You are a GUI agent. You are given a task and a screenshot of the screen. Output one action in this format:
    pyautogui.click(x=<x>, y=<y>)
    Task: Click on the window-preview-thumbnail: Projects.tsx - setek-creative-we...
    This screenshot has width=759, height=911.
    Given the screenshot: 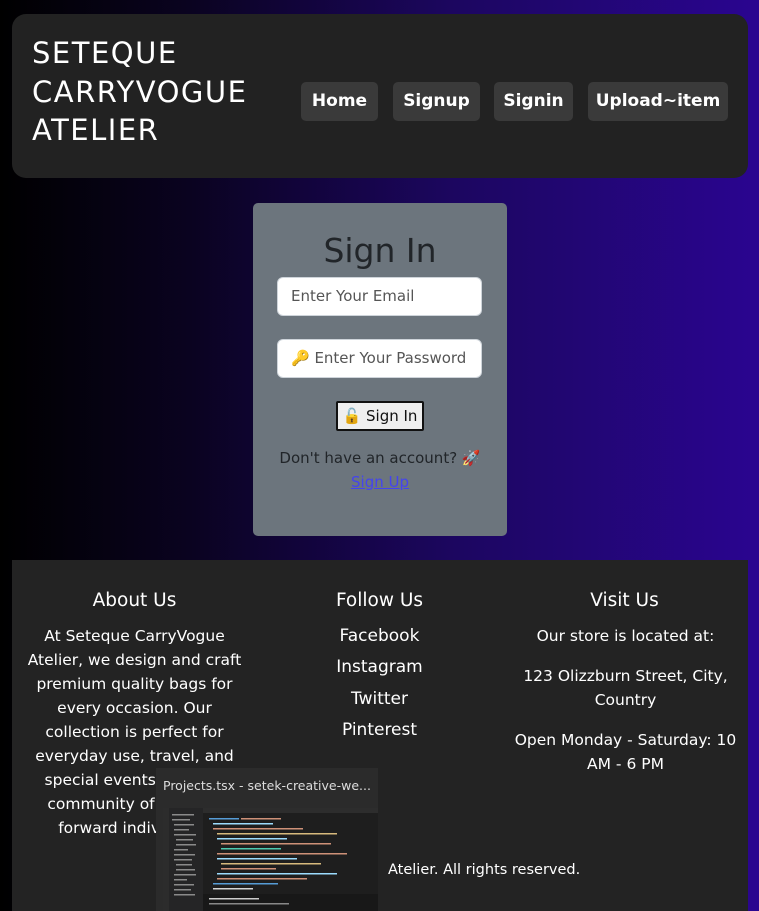 What is the action you would take?
    pyautogui.click(x=267, y=839)
    